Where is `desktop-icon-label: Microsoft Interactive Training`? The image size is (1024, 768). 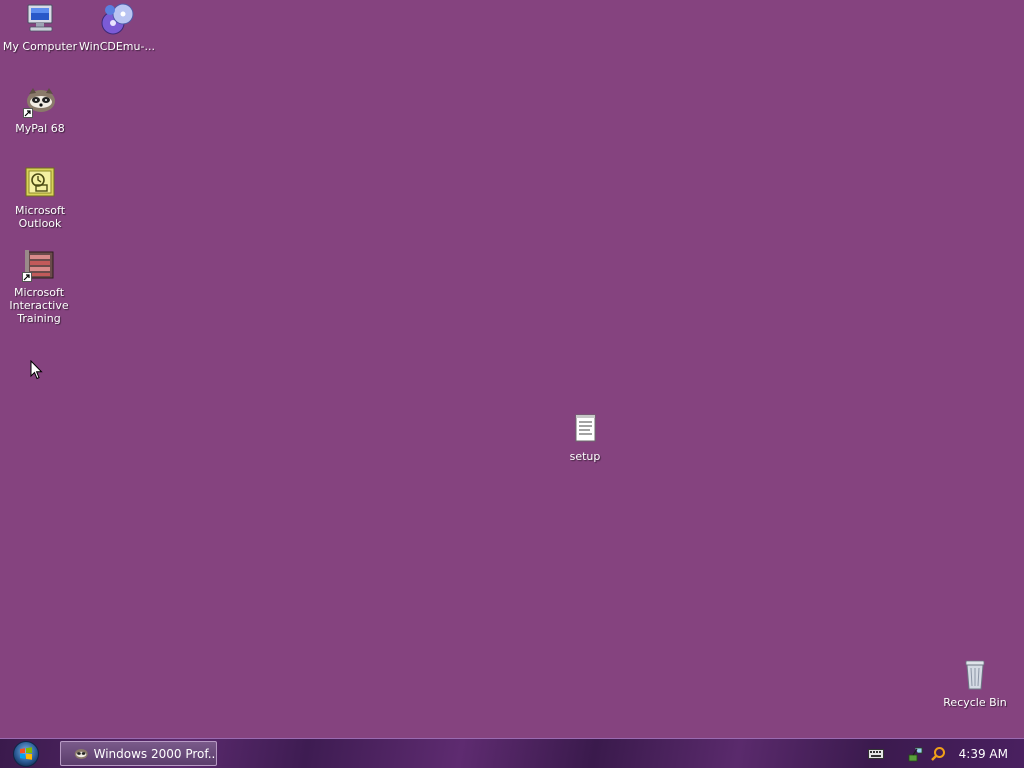 desktop-icon-label: Microsoft Interactive Training is located at coordinates (39, 305).